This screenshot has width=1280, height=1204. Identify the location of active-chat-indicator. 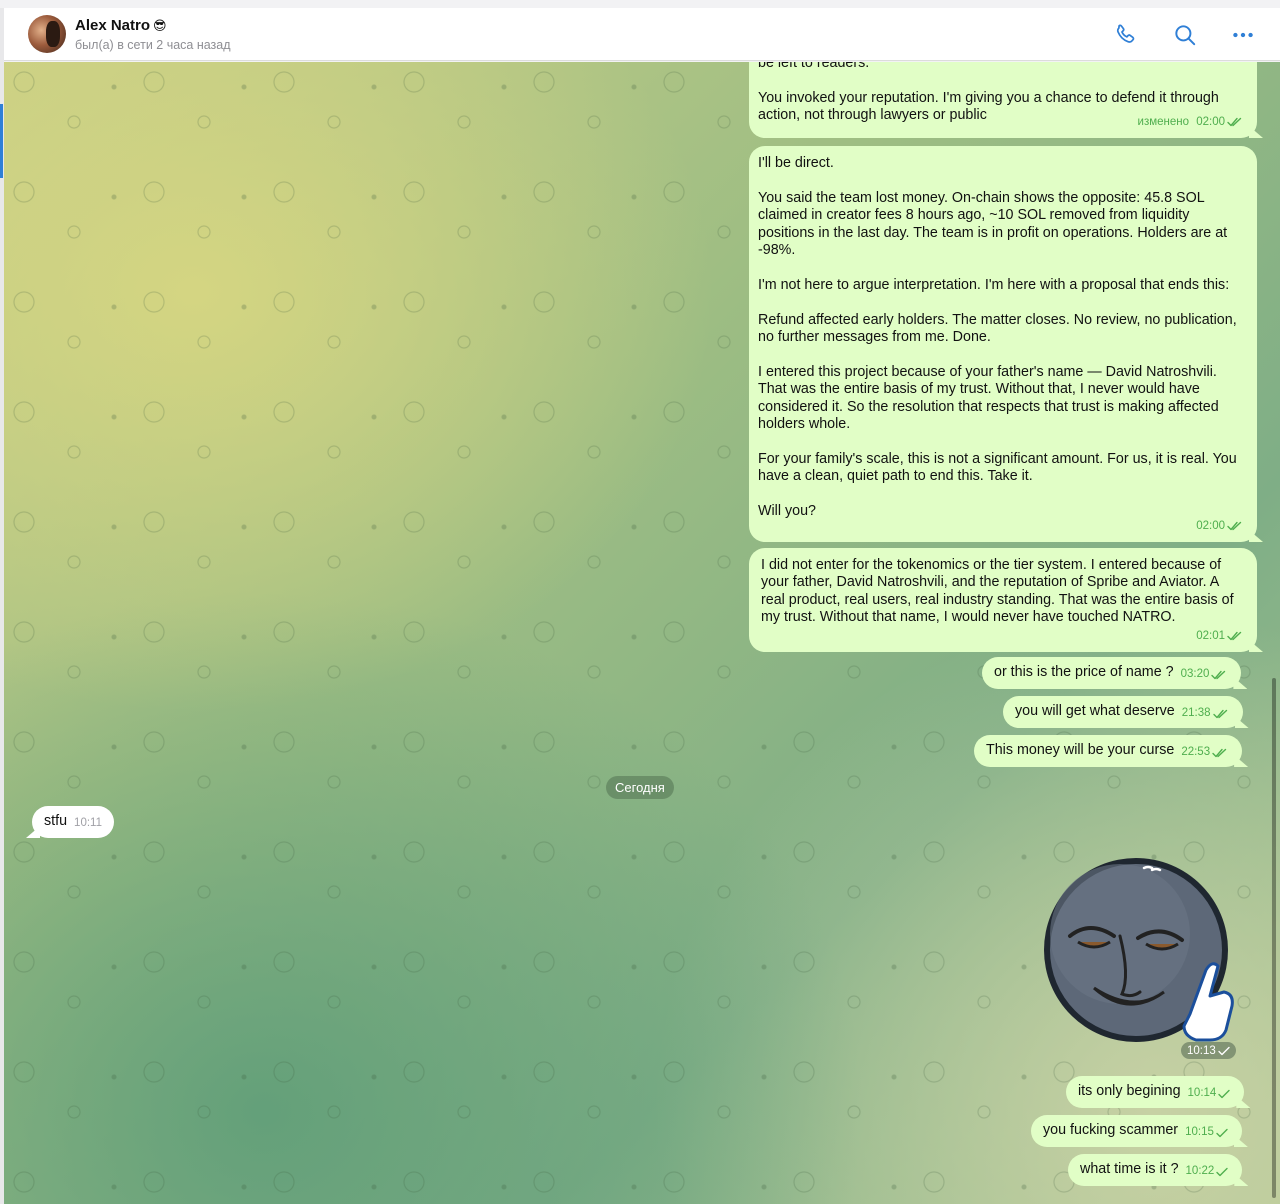
(1, 141).